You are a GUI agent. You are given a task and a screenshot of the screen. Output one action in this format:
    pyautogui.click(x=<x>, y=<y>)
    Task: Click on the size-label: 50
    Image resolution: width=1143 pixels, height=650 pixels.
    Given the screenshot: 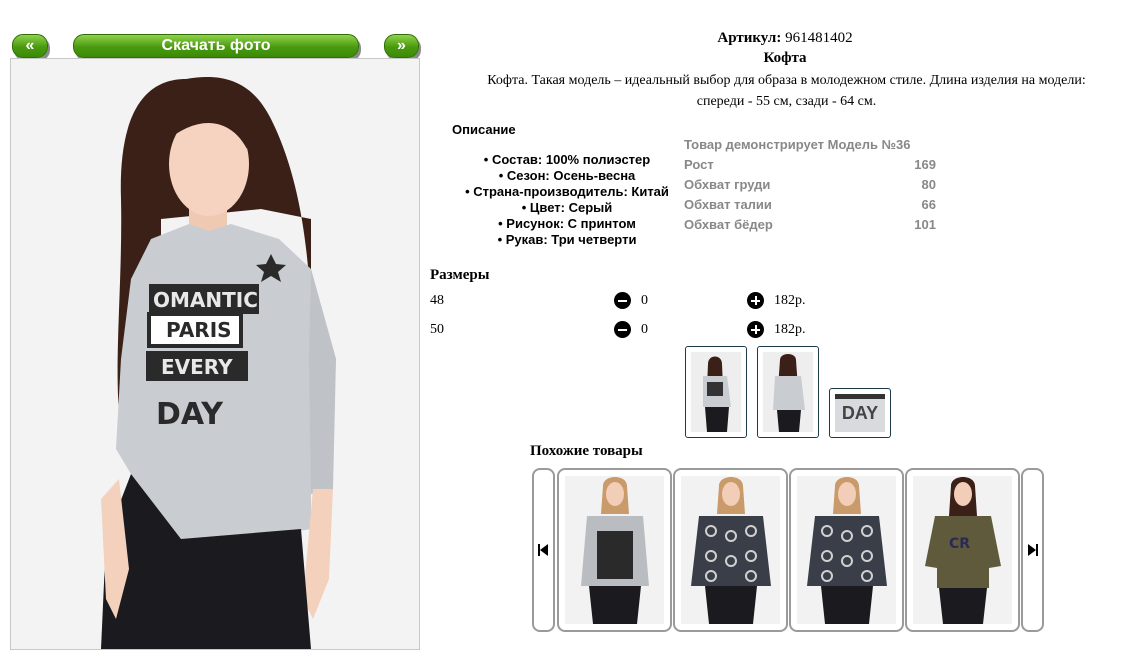 What is the action you would take?
    pyautogui.click(x=437, y=329)
    